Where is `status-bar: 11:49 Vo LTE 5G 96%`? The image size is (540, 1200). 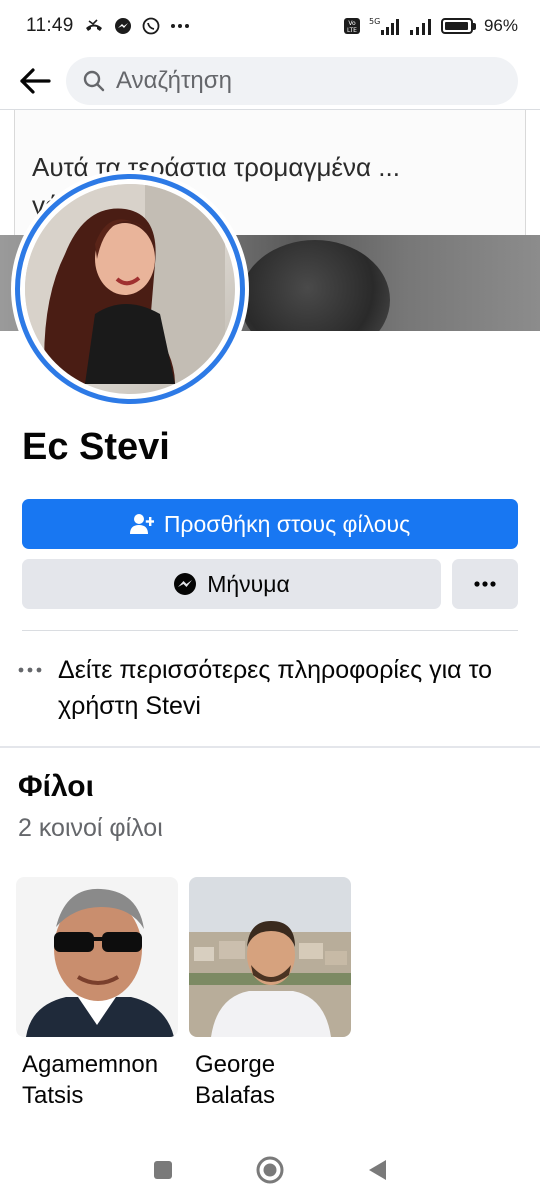
status-bar: 11:49 Vo LTE 5G 96% is located at coordinates (270, 26).